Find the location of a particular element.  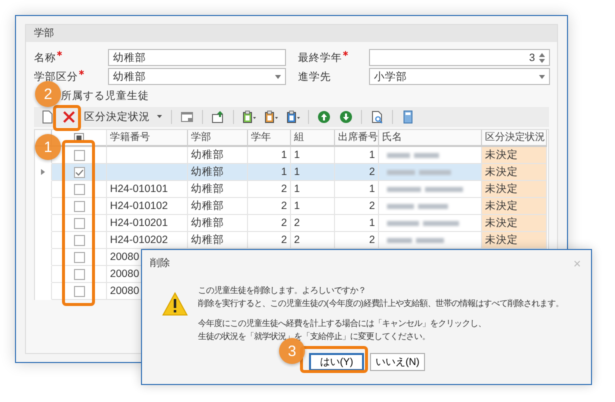

spinner-icon is located at coordinates (542, 58).